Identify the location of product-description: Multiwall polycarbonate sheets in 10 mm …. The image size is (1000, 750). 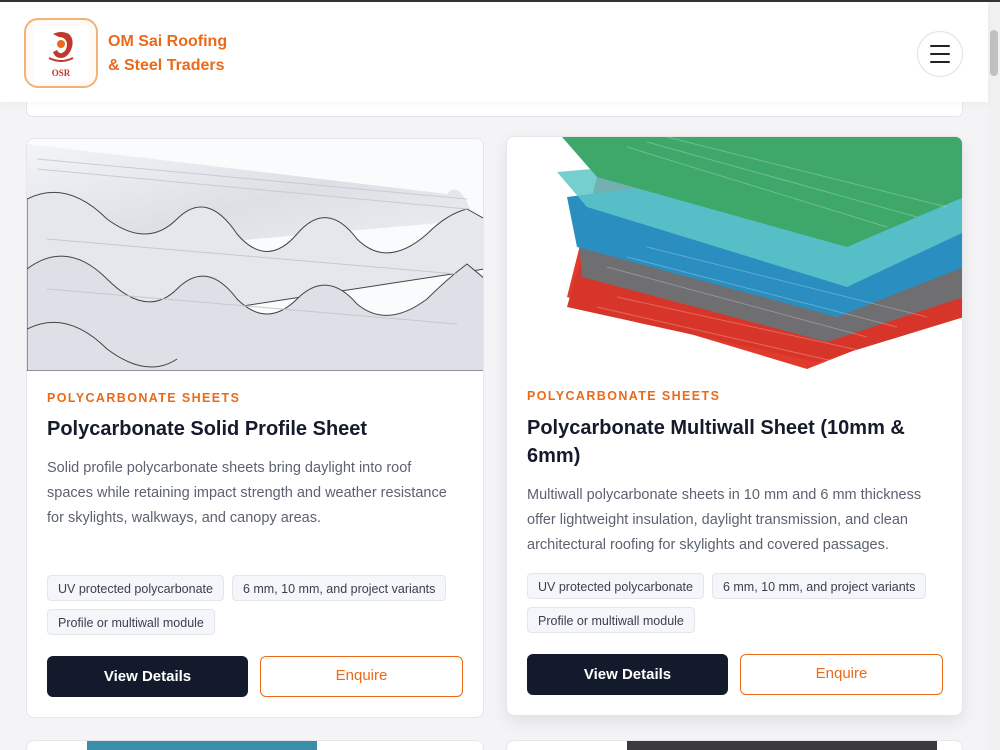
(724, 520).